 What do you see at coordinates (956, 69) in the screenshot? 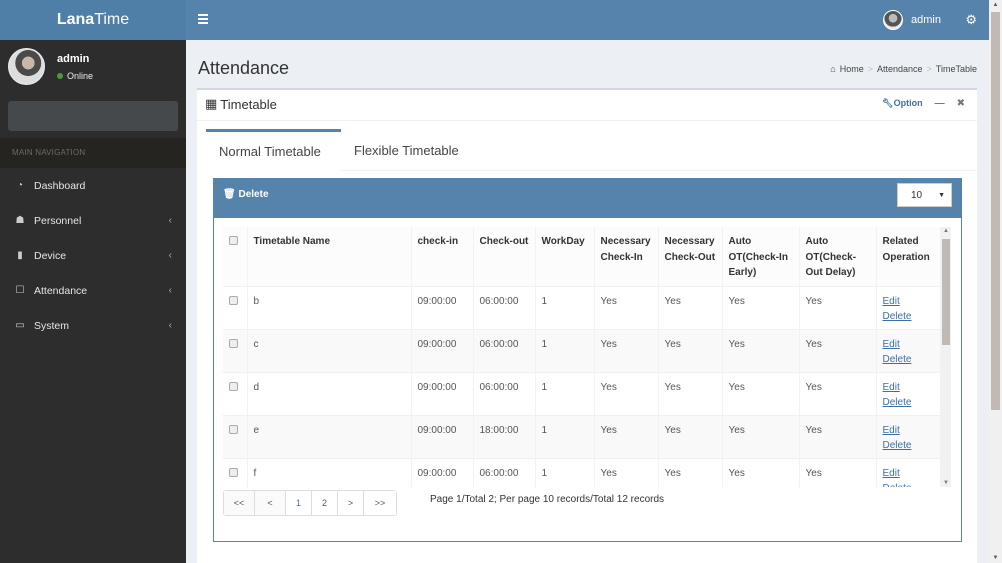
I see `breadcrumb-current: TimeTable` at bounding box center [956, 69].